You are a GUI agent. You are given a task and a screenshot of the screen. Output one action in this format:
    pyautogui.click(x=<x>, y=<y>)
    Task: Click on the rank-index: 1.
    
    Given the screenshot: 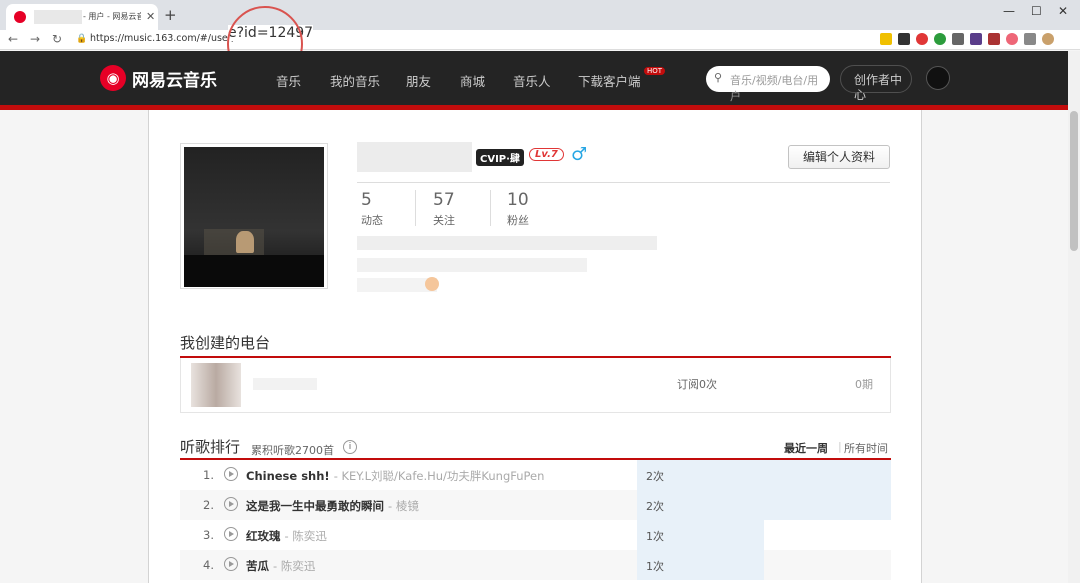 What is the action you would take?
    pyautogui.click(x=208, y=475)
    